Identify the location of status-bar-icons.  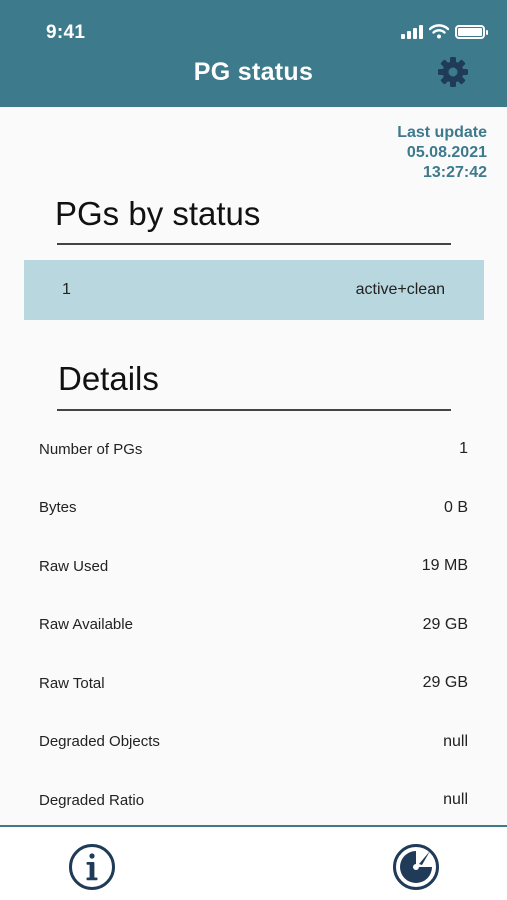
(444, 31).